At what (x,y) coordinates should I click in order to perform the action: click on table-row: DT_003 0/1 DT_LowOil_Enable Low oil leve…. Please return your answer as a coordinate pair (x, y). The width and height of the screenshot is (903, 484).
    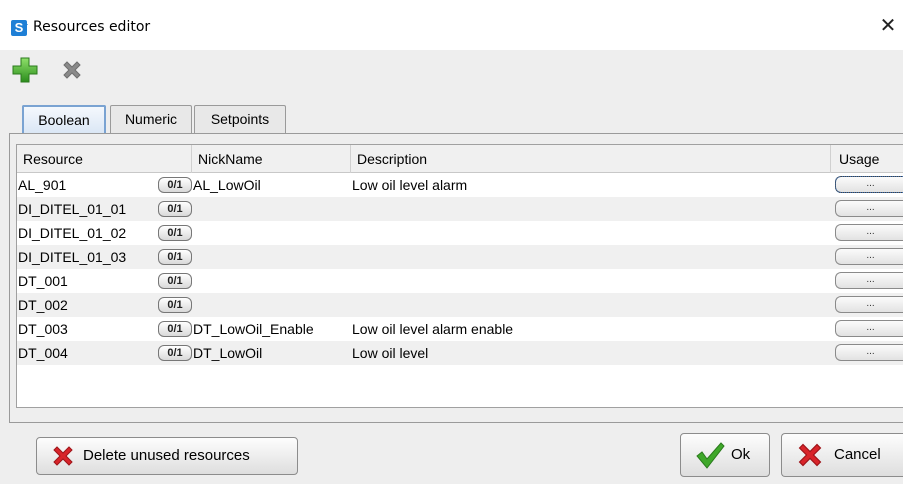
    Looking at the image, I should click on (460, 329).